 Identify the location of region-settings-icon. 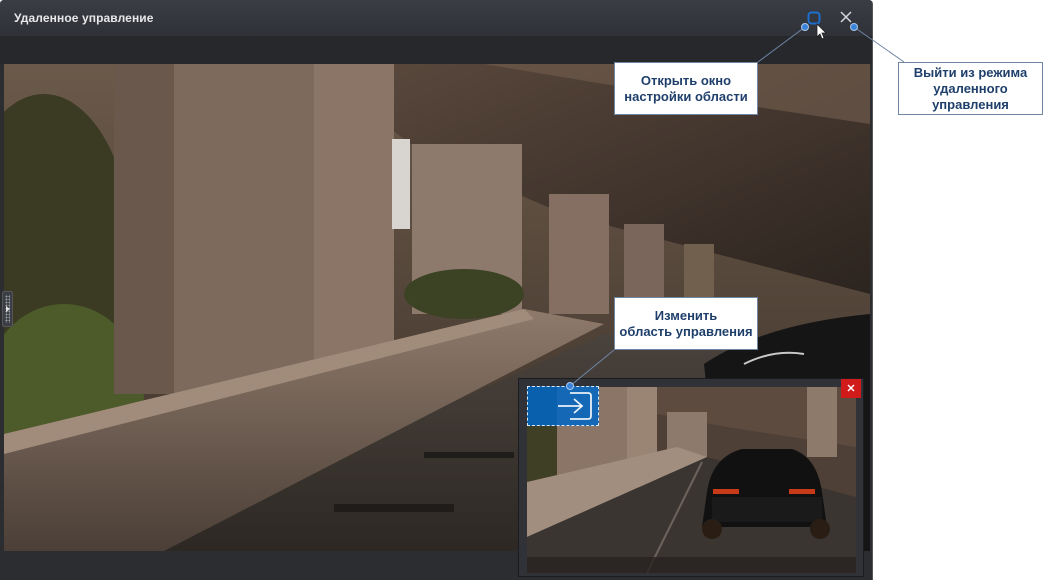
(814, 18).